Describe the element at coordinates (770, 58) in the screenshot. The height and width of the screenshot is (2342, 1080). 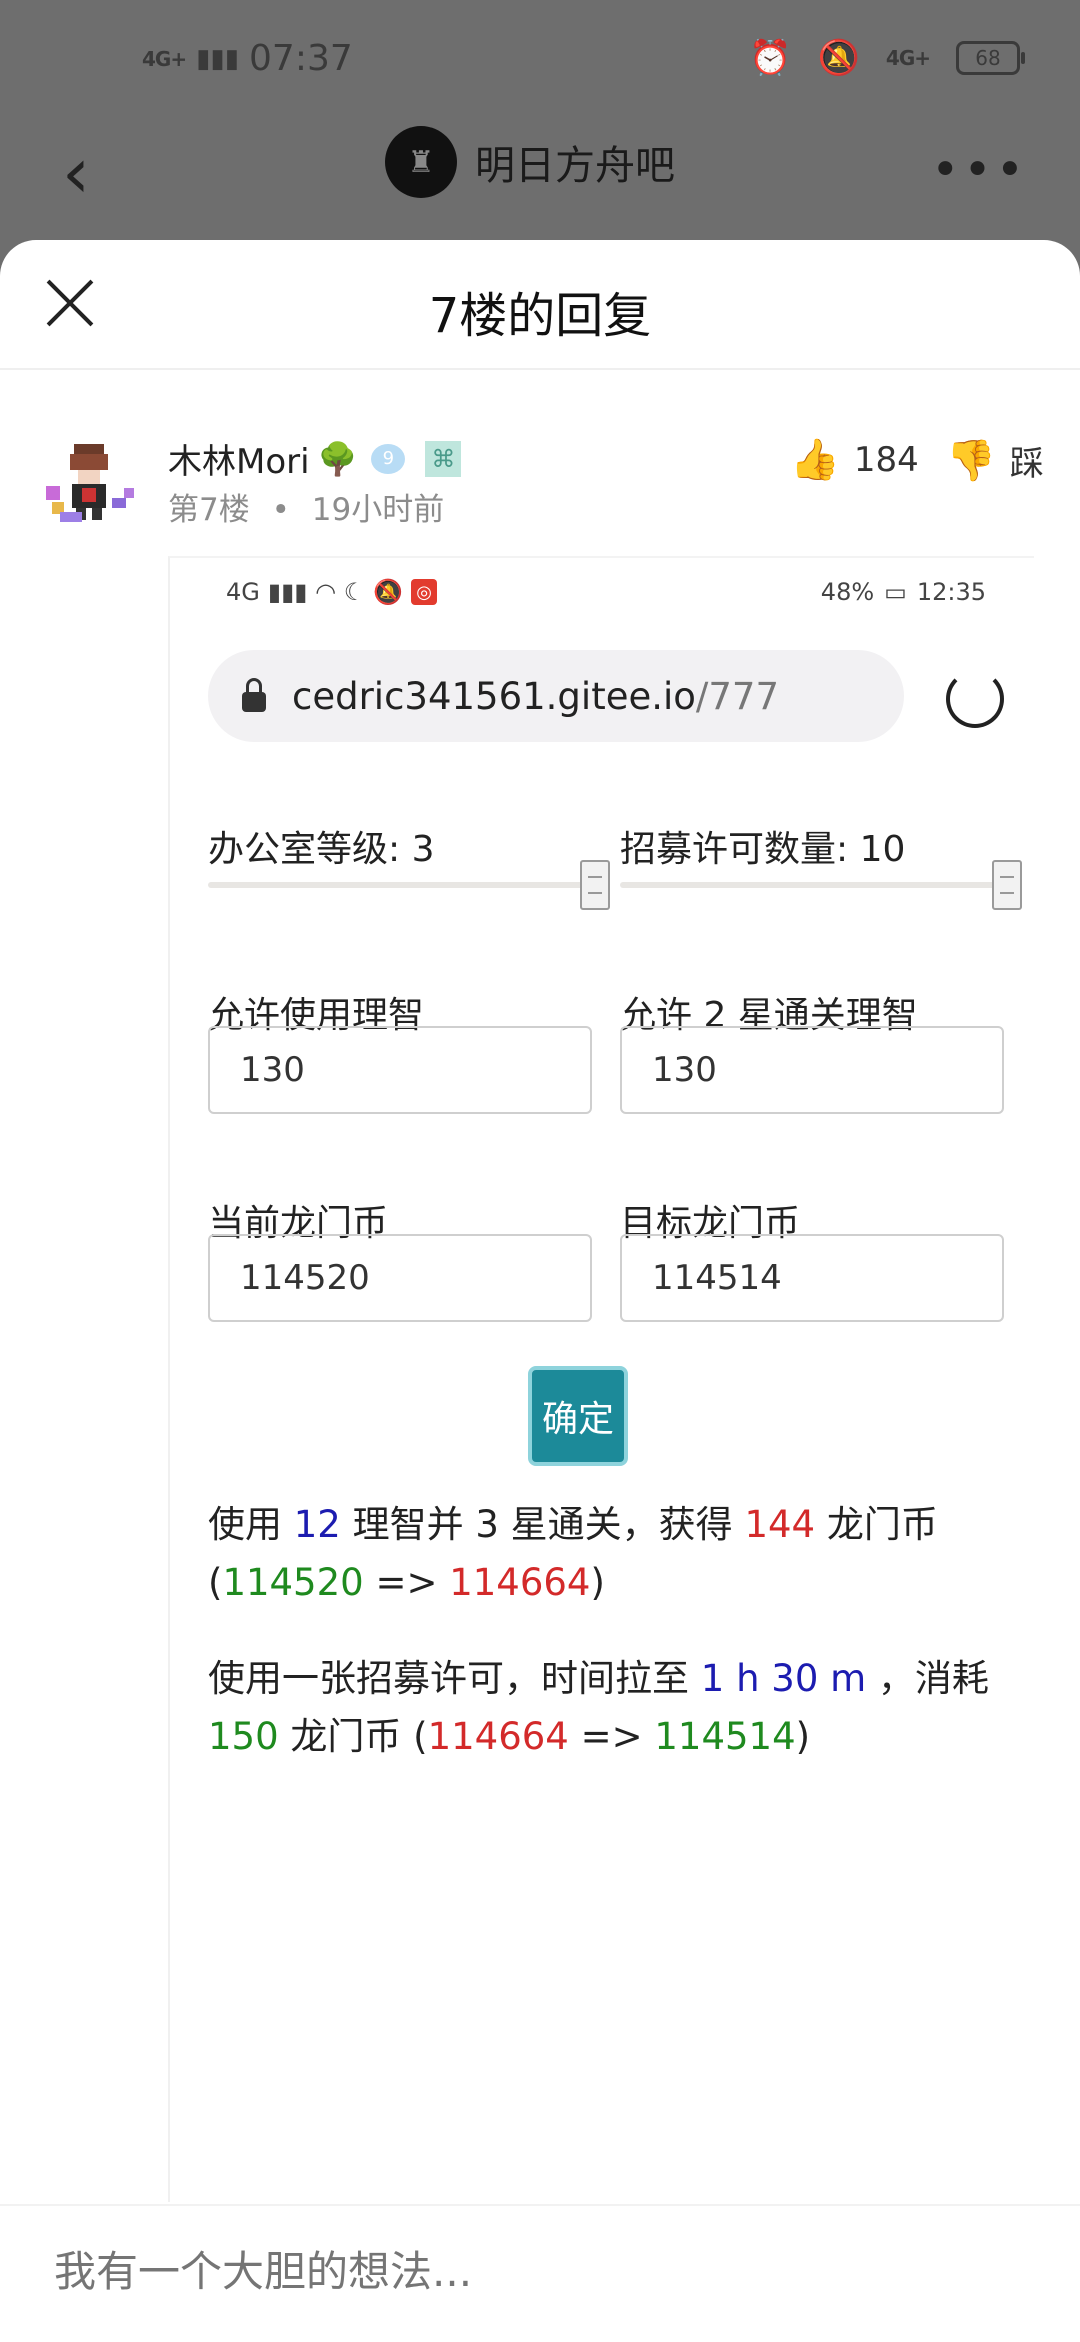
I see `alarm-icon: ⏰` at that location.